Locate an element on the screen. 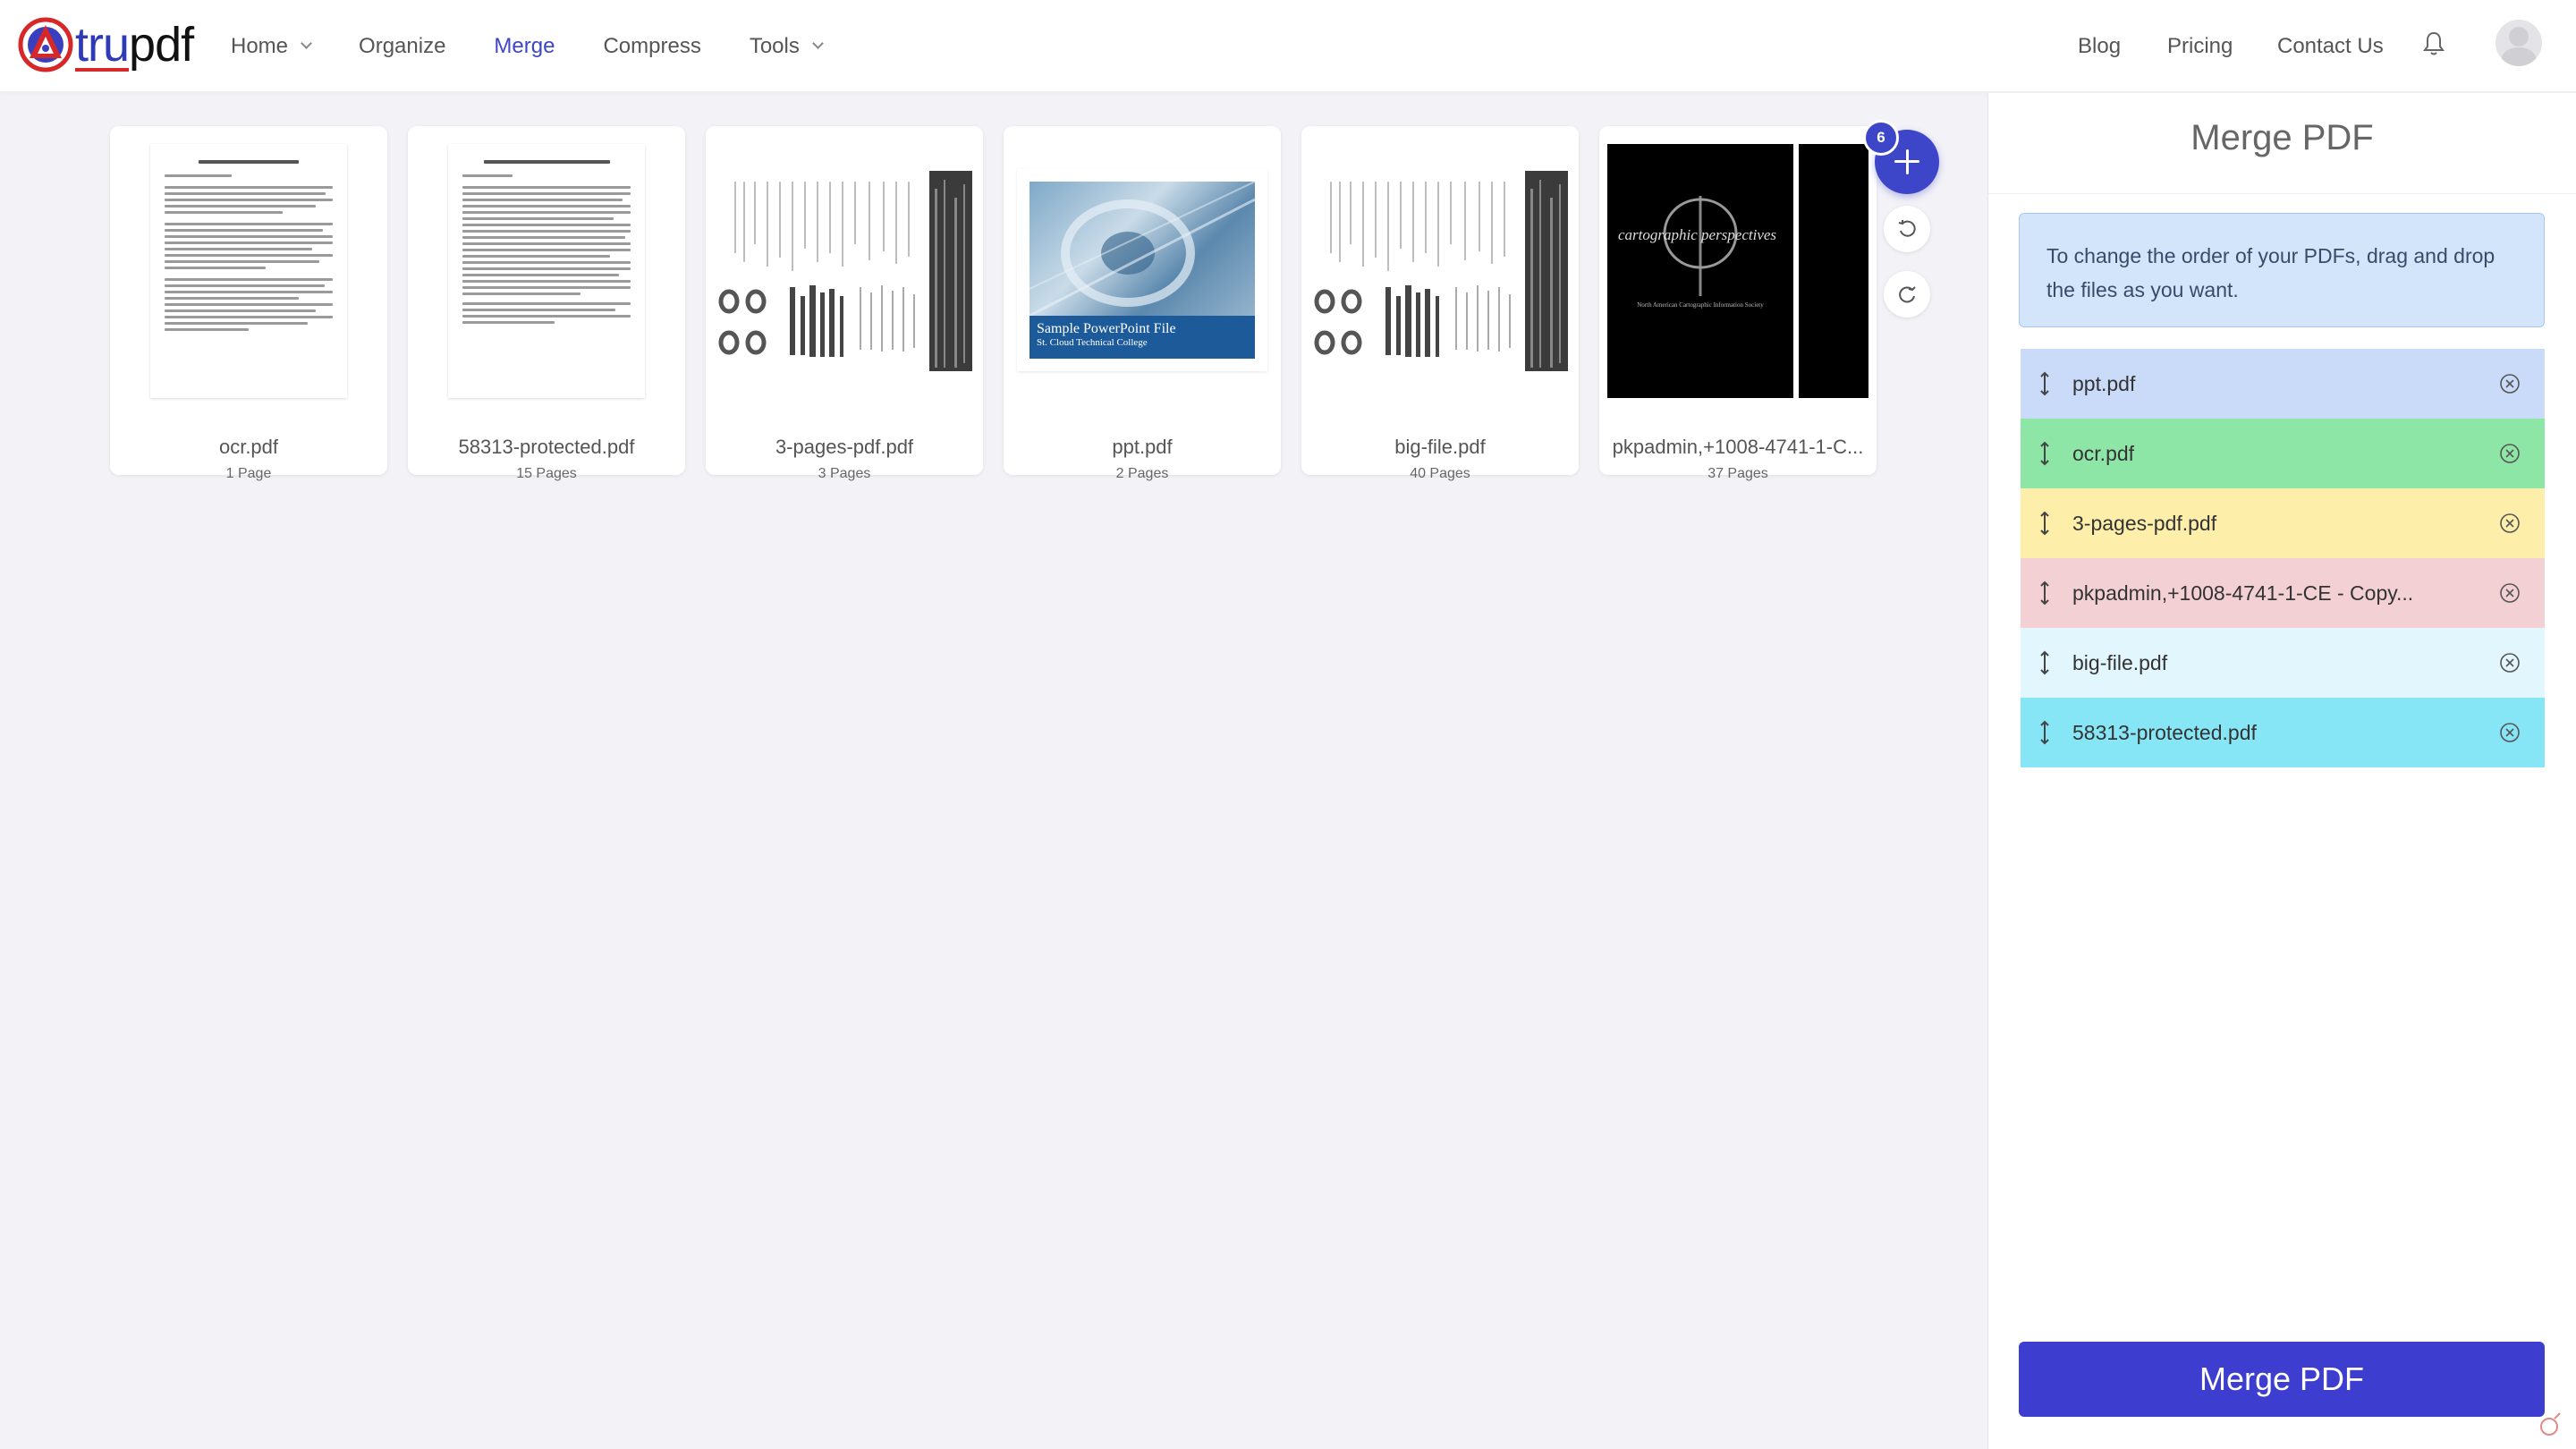 The width and height of the screenshot is (2576, 1449). nav-organize: Organize is located at coordinates (402, 46).